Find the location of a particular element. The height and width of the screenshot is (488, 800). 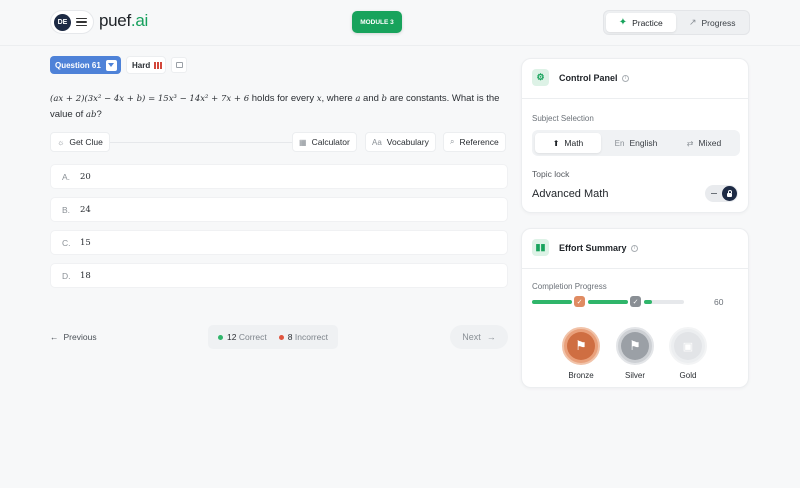

bookmark-button is located at coordinates (179, 65).